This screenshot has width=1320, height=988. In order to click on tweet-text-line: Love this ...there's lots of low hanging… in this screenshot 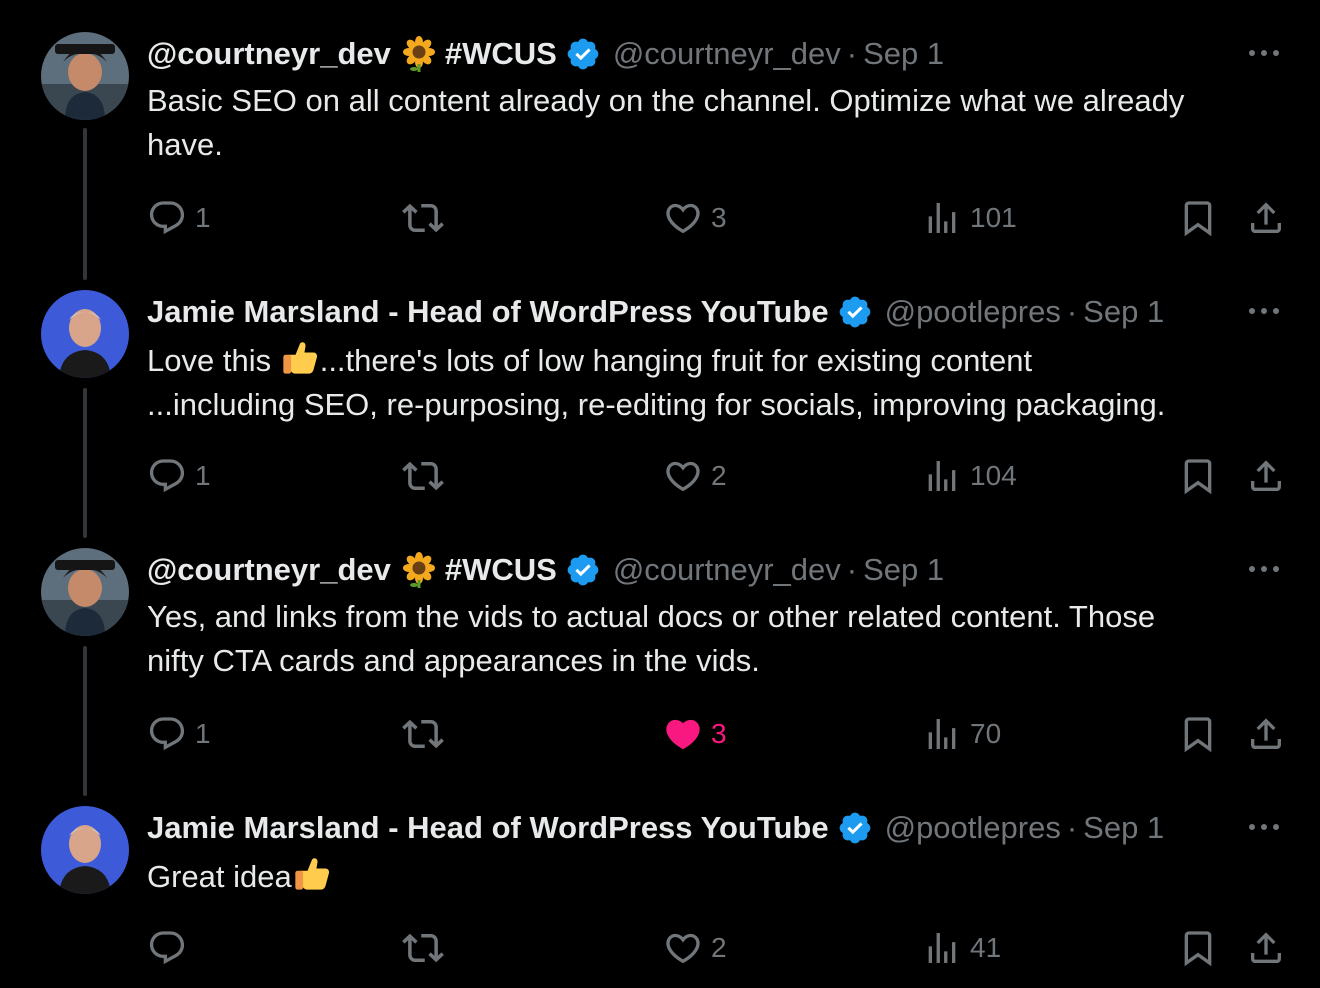, I will do `click(717, 360)`.